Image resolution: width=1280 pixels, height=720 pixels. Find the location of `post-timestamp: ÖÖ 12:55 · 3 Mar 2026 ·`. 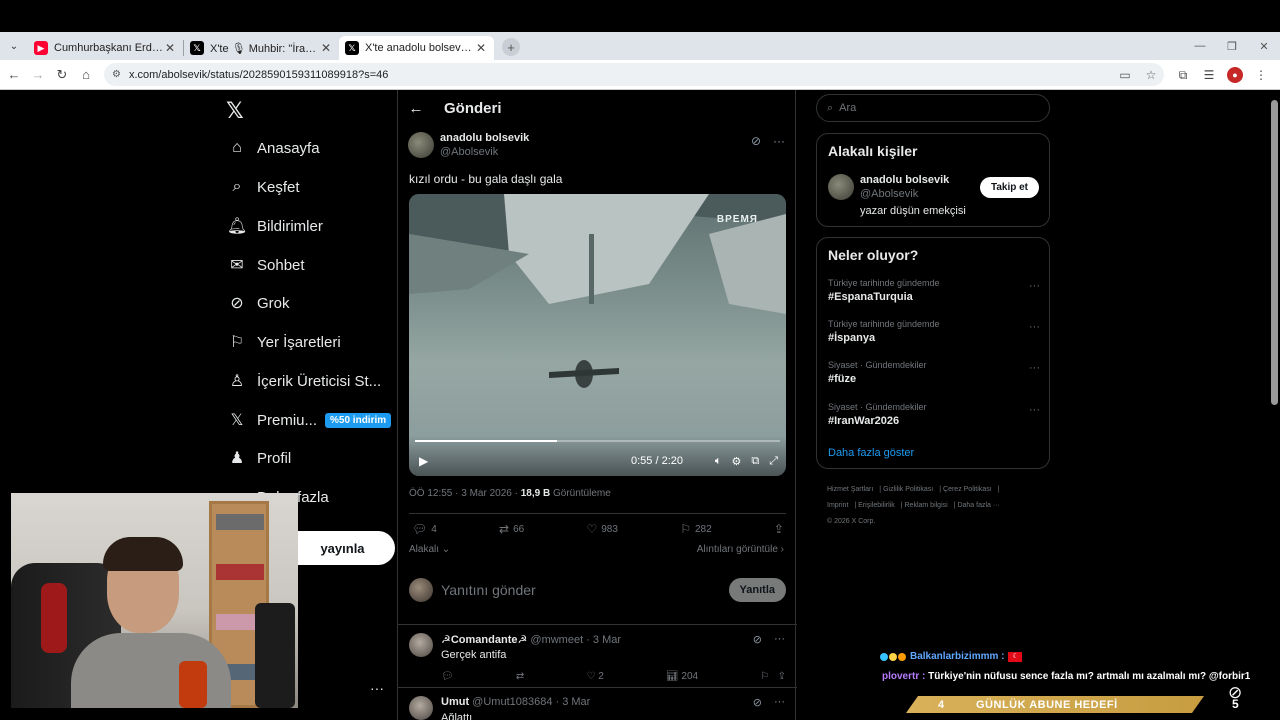

post-timestamp: ÖÖ 12:55 · 3 Mar 2026 · is located at coordinates (463, 493).